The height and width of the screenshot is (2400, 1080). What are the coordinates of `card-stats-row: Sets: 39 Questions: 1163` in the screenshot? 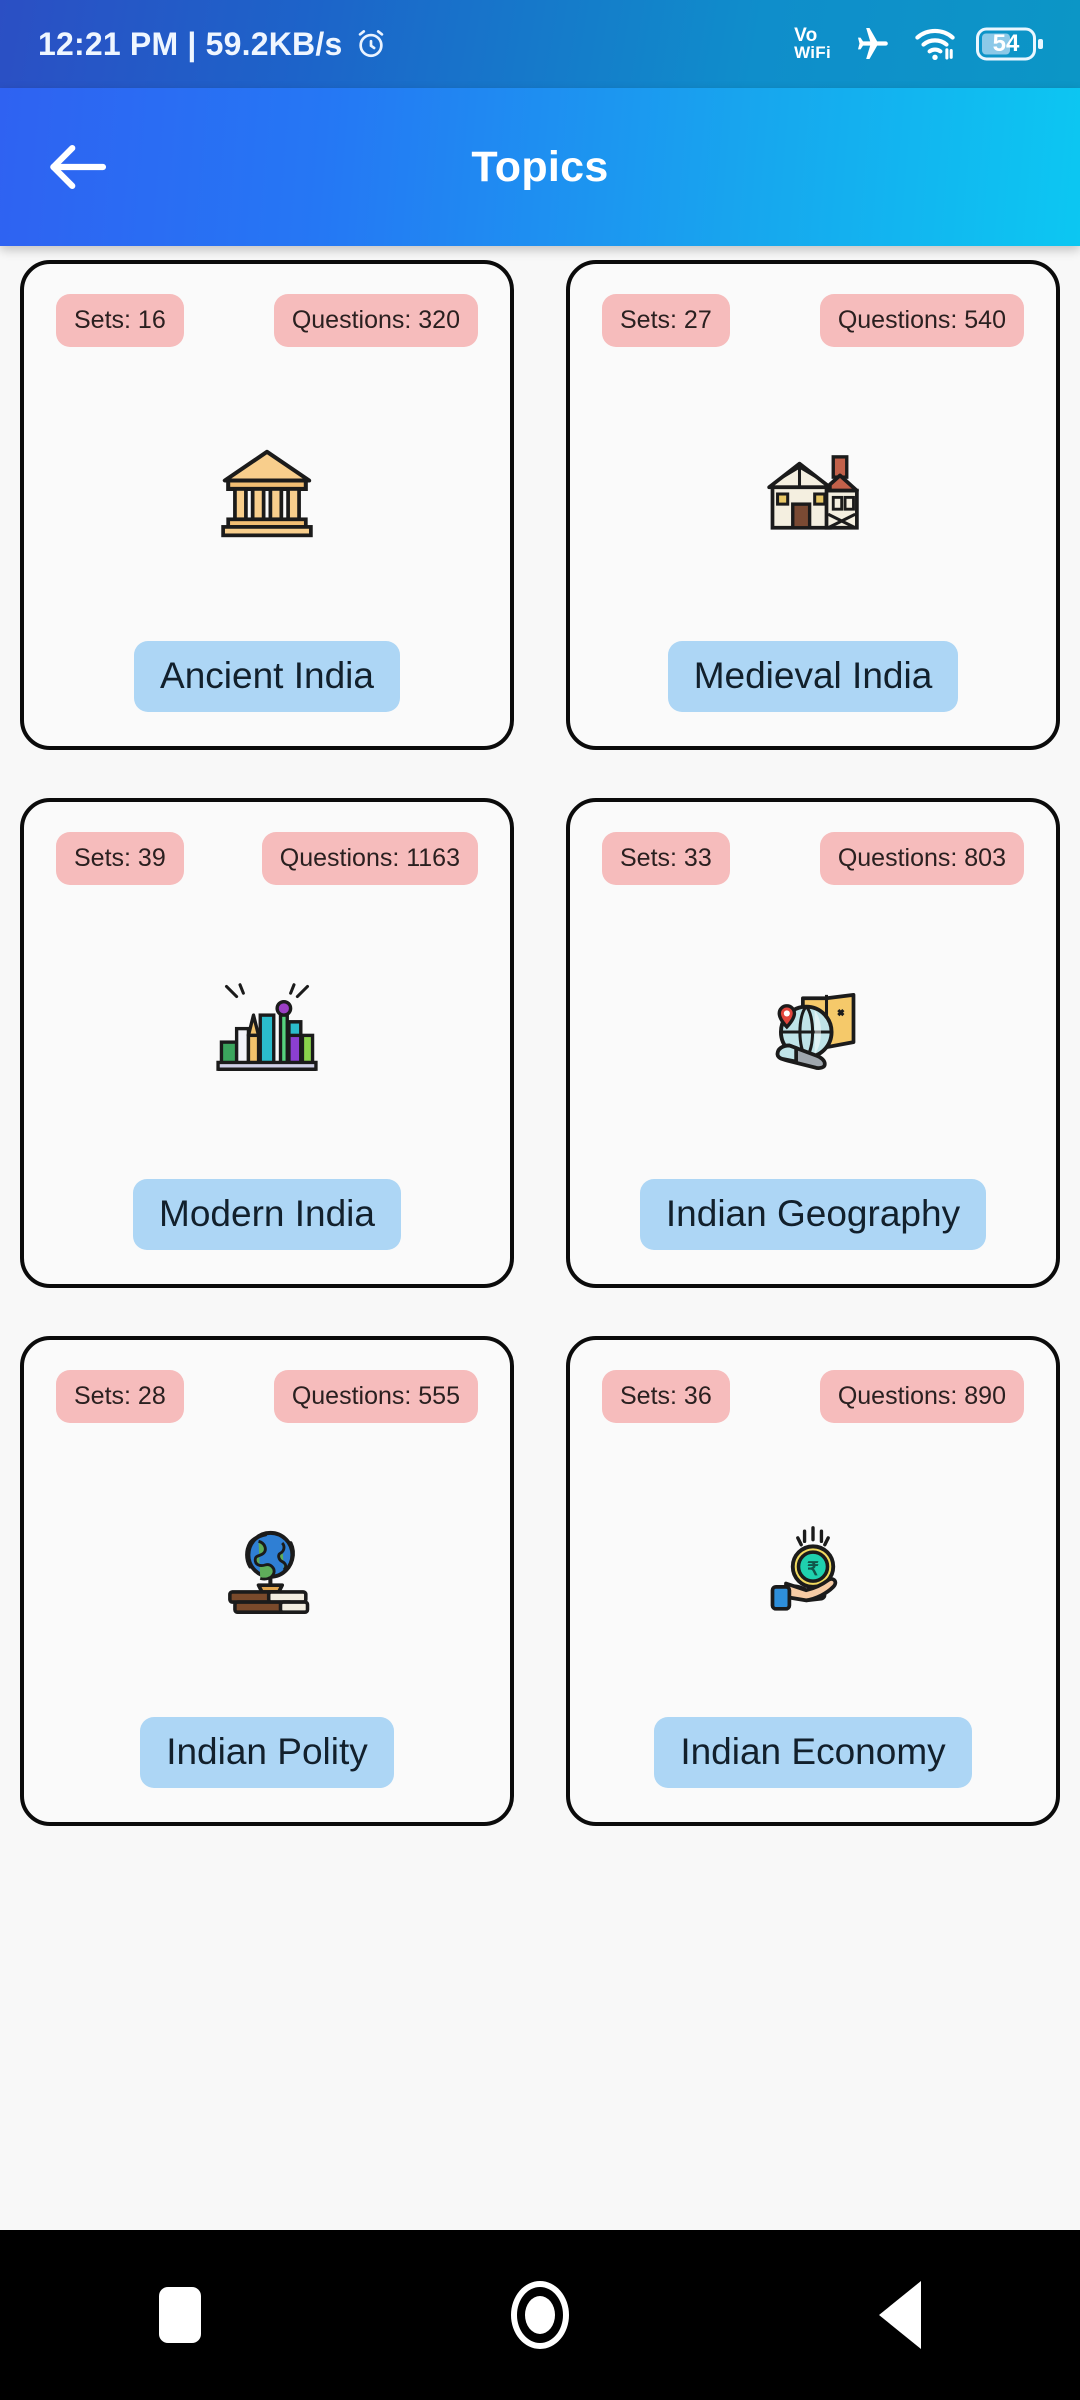 It's located at (267, 858).